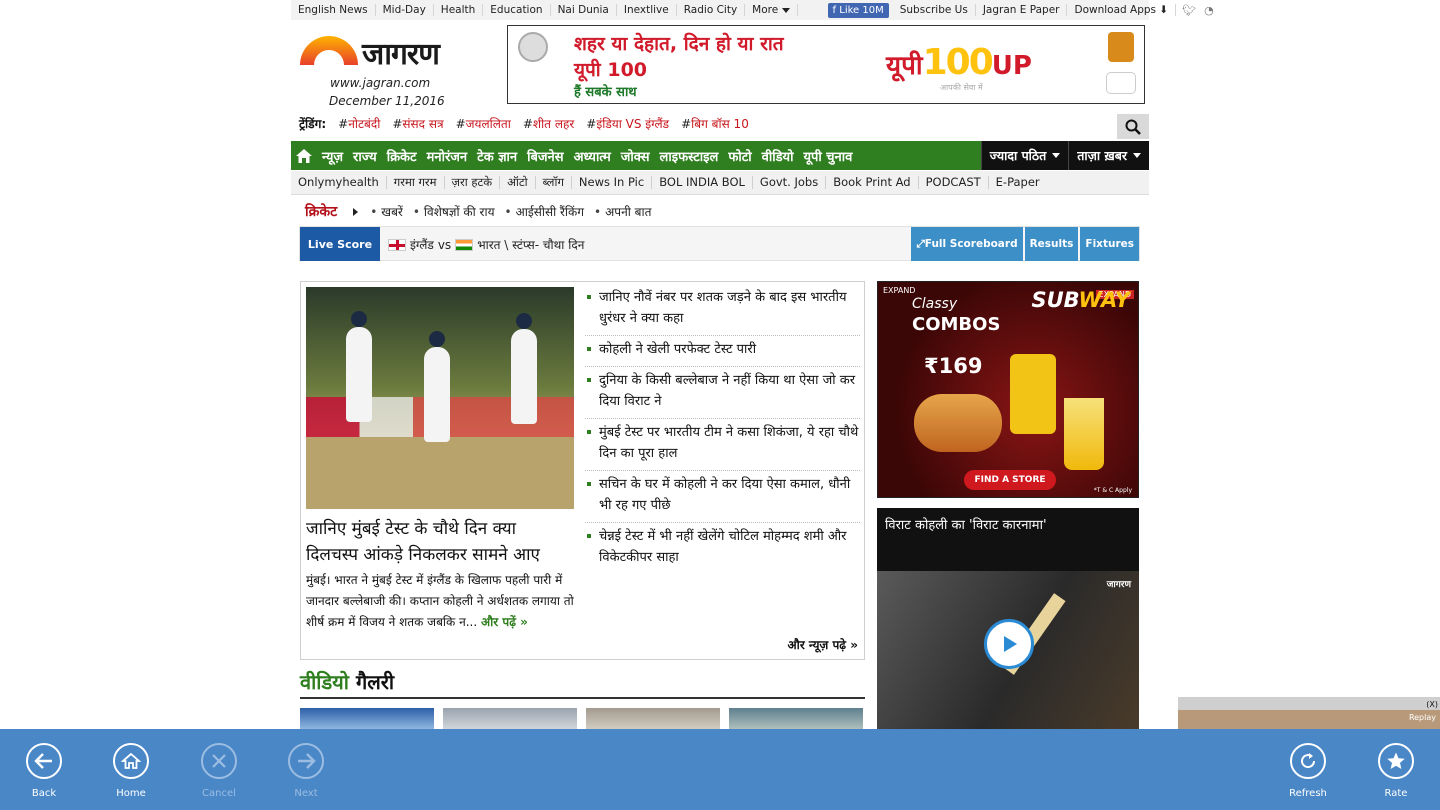  Describe the element at coordinates (324, 682) in the screenshot. I see `video-gallery-title-part1: वीडियो` at that location.